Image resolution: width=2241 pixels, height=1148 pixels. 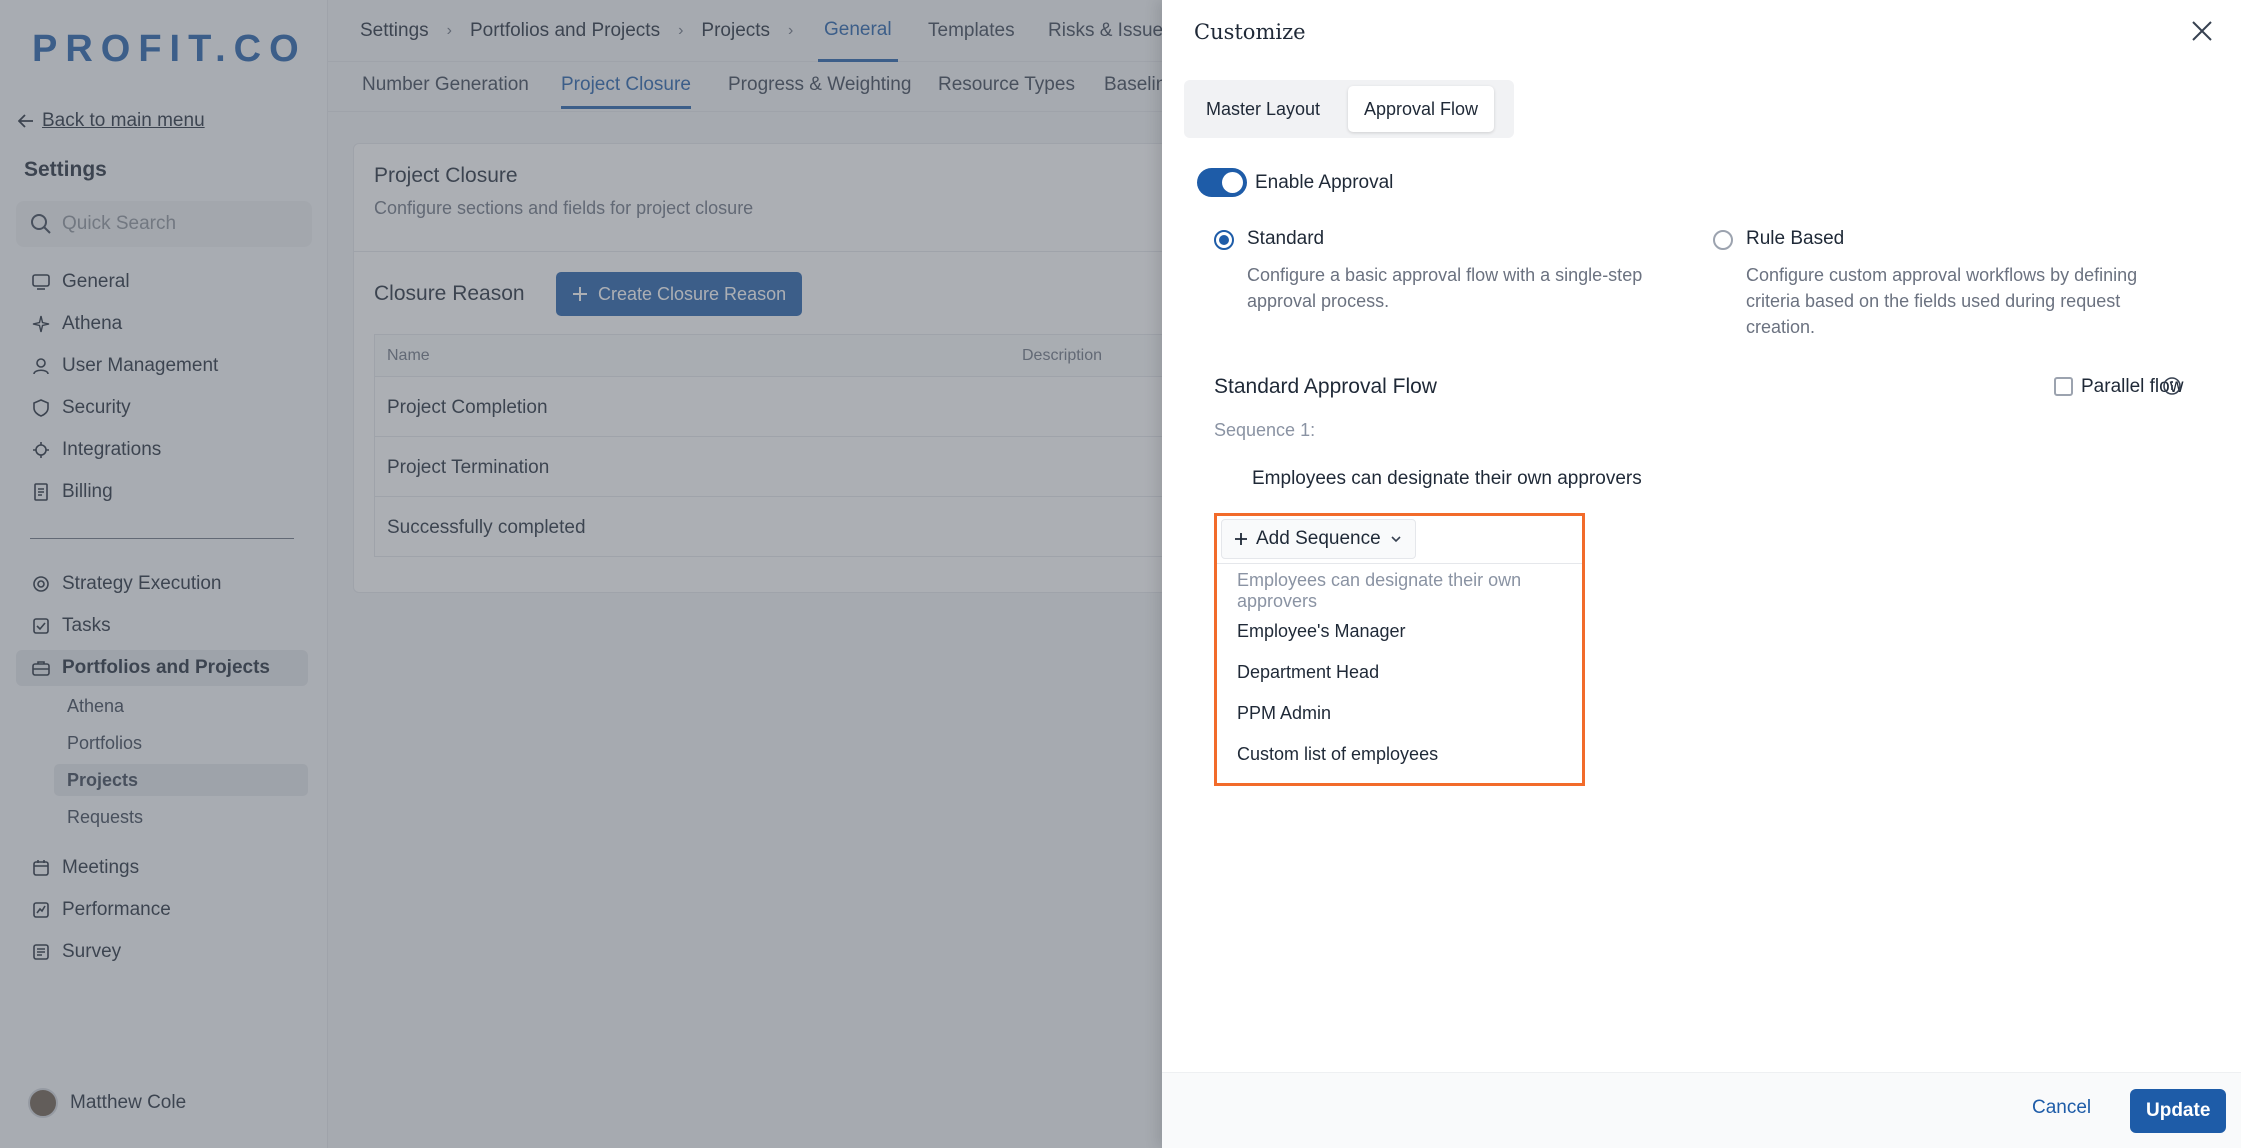 What do you see at coordinates (2172, 386) in the screenshot?
I see `info-icon` at bounding box center [2172, 386].